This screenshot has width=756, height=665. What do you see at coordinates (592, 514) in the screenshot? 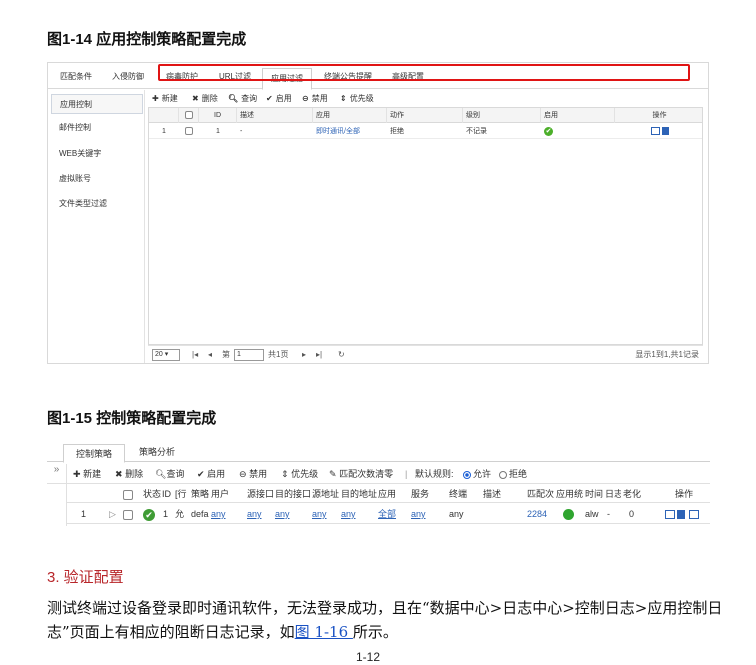
I see `row-time: alw` at bounding box center [592, 514].